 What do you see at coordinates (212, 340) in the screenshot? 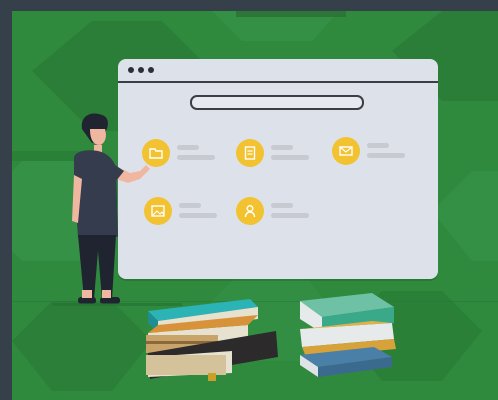
I see `left-book-stack` at bounding box center [212, 340].